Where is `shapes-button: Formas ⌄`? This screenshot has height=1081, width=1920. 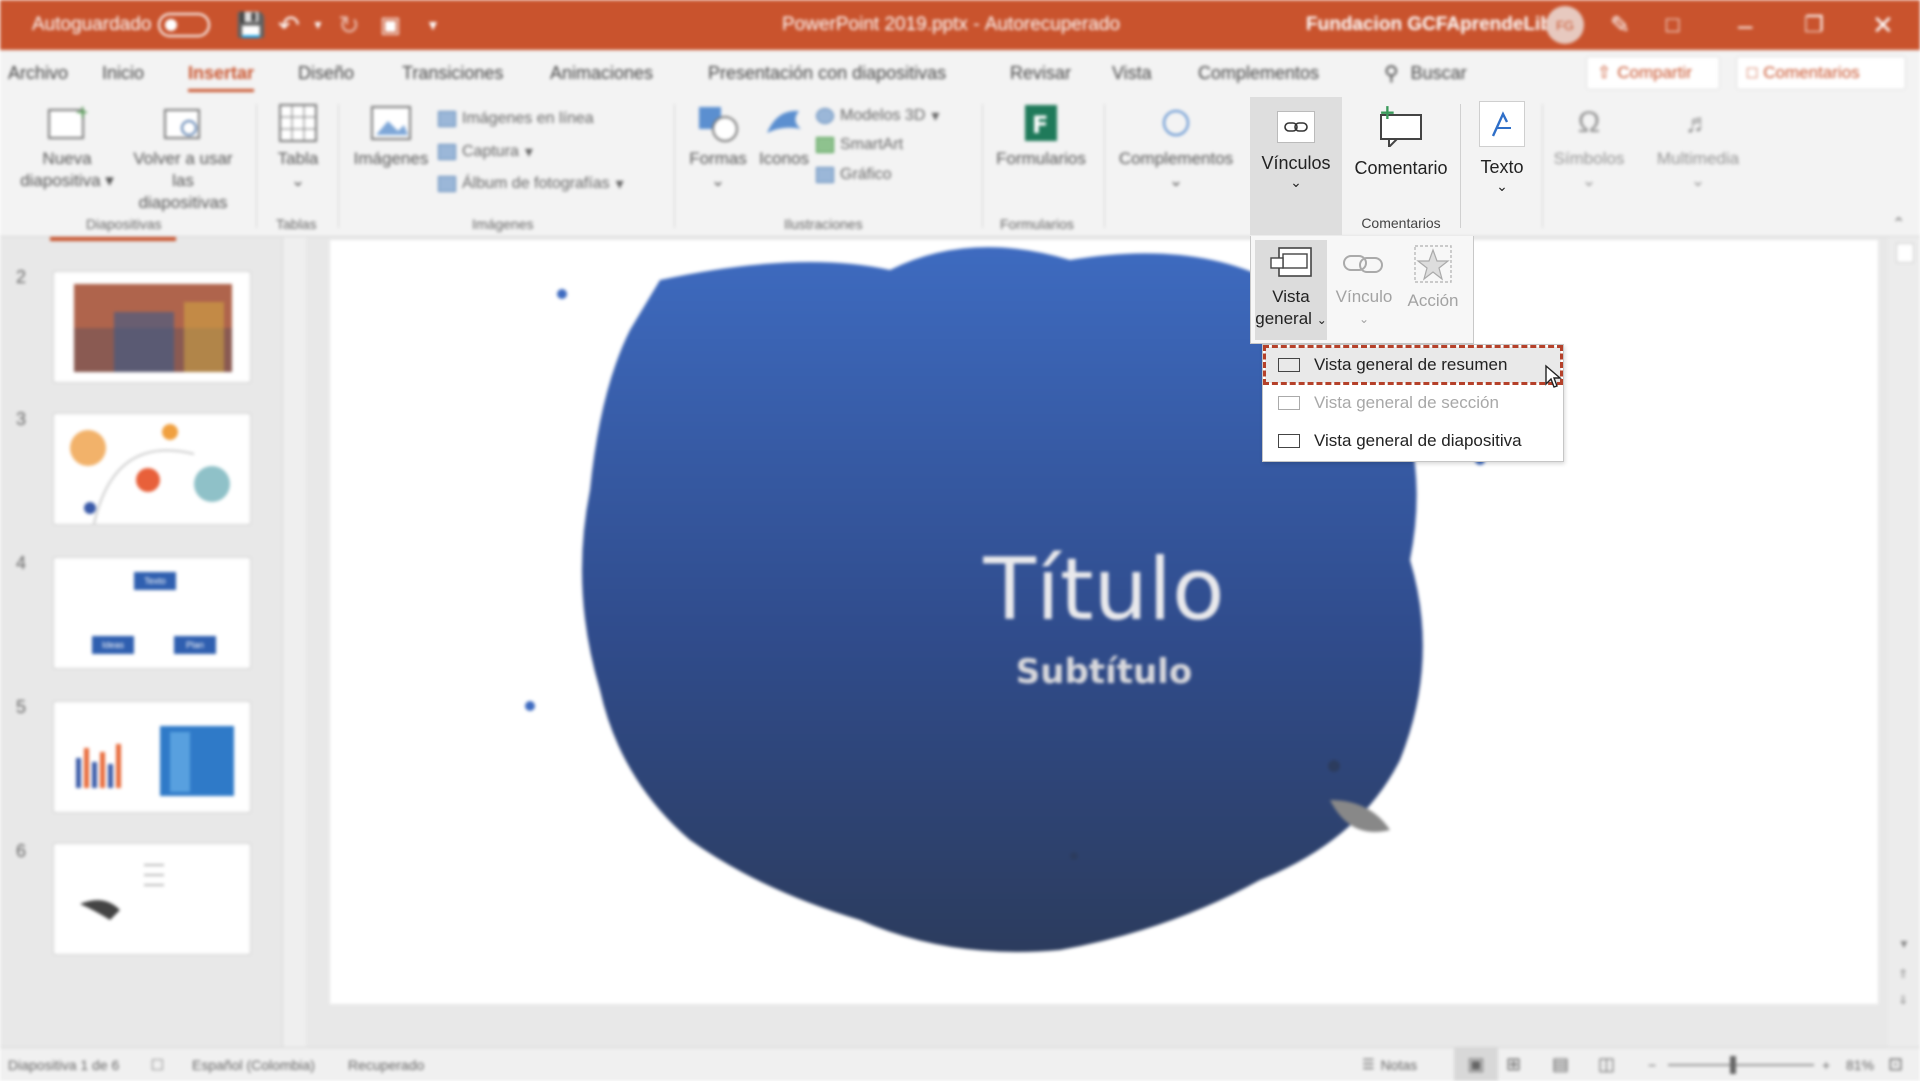
shapes-button: Formas ⌄ is located at coordinates (718, 147).